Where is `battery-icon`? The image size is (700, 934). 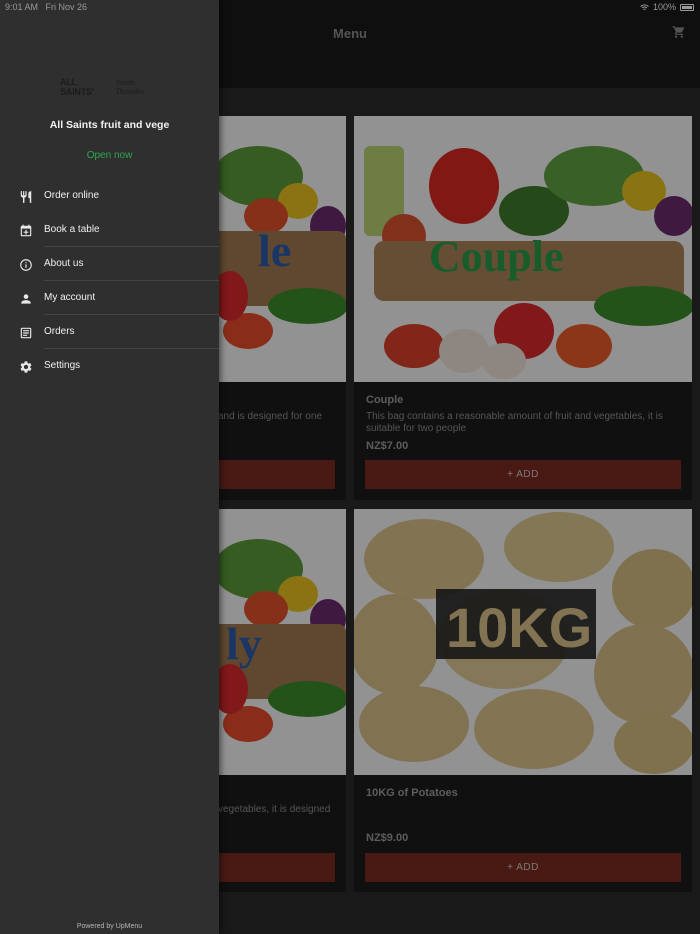
battery-icon is located at coordinates (687, 7).